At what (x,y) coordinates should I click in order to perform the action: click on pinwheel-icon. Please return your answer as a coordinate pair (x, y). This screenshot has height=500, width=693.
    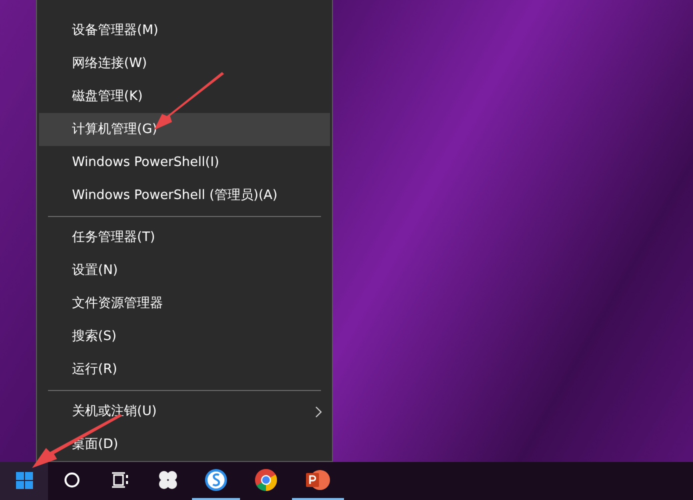
    Looking at the image, I should click on (168, 480).